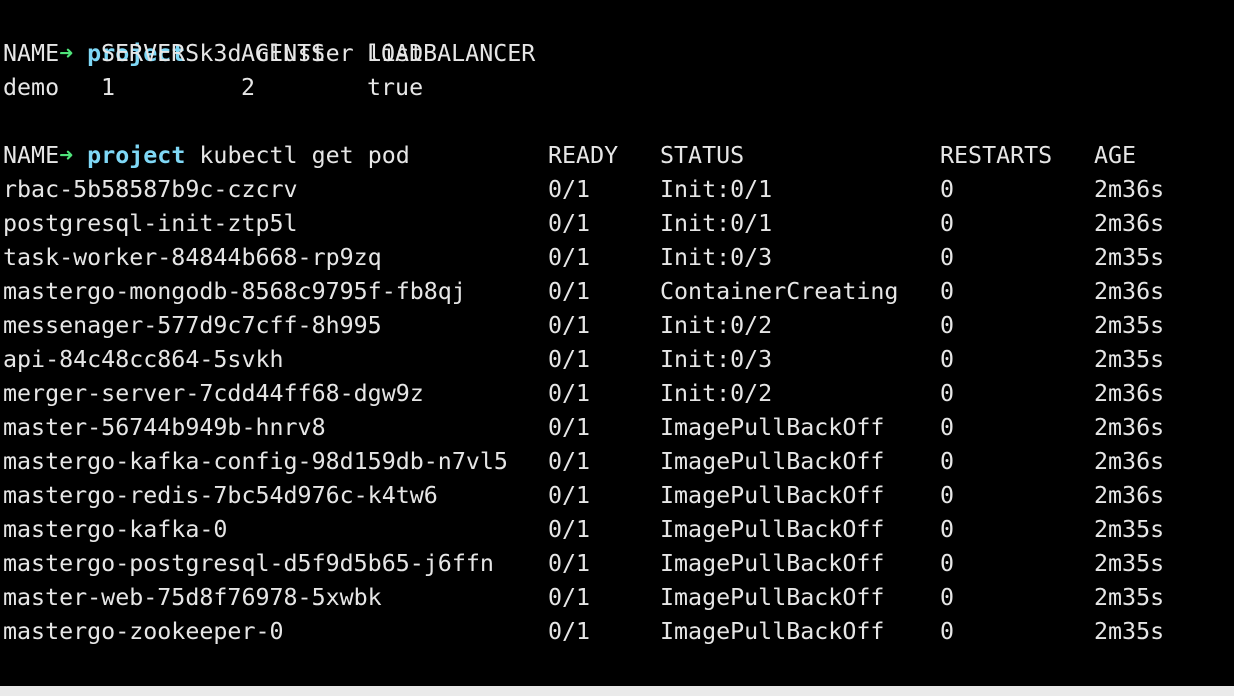  What do you see at coordinates (150, 189) in the screenshot?
I see `pod-name: rbac-5b58587b9c-czcrv` at bounding box center [150, 189].